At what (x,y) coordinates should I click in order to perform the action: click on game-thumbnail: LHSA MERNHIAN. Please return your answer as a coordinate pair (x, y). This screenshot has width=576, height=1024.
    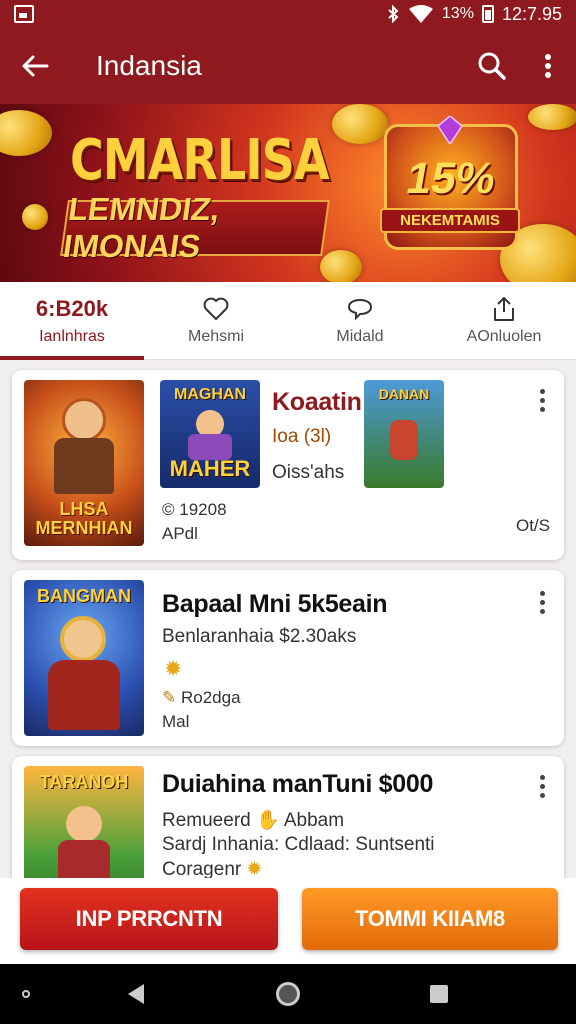
    Looking at the image, I should click on (84, 463).